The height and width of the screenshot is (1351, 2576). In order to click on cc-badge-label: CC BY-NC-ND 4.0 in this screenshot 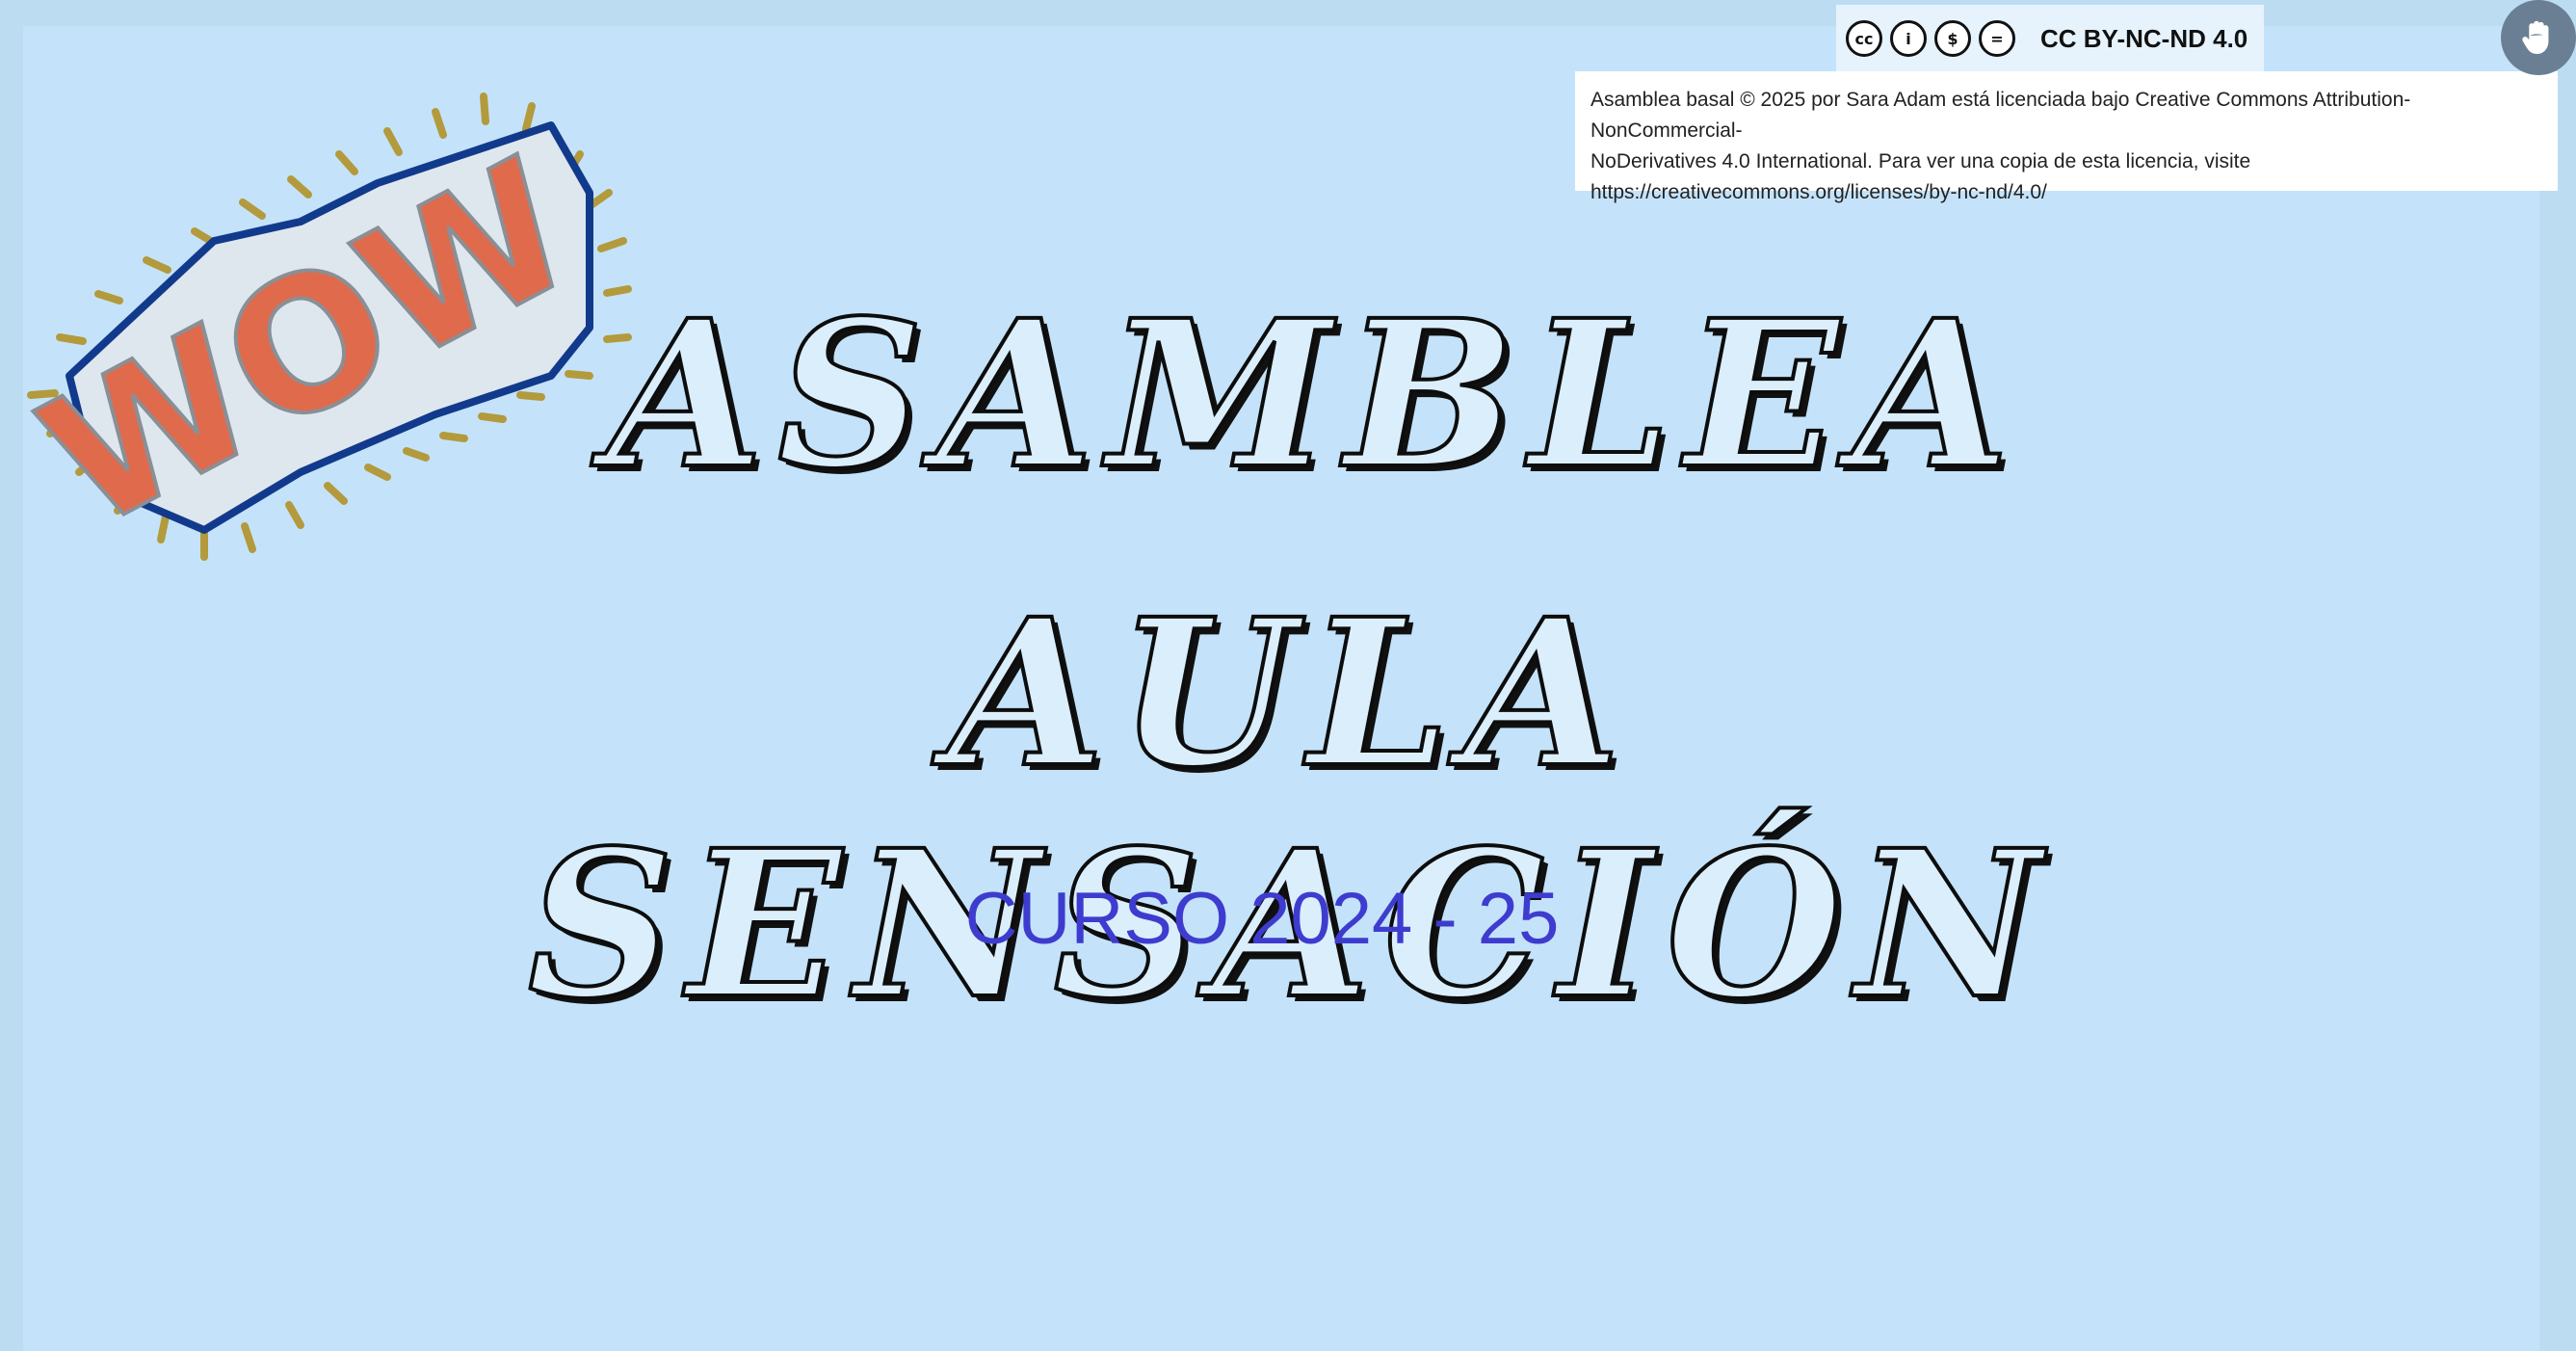, I will do `click(2144, 38)`.